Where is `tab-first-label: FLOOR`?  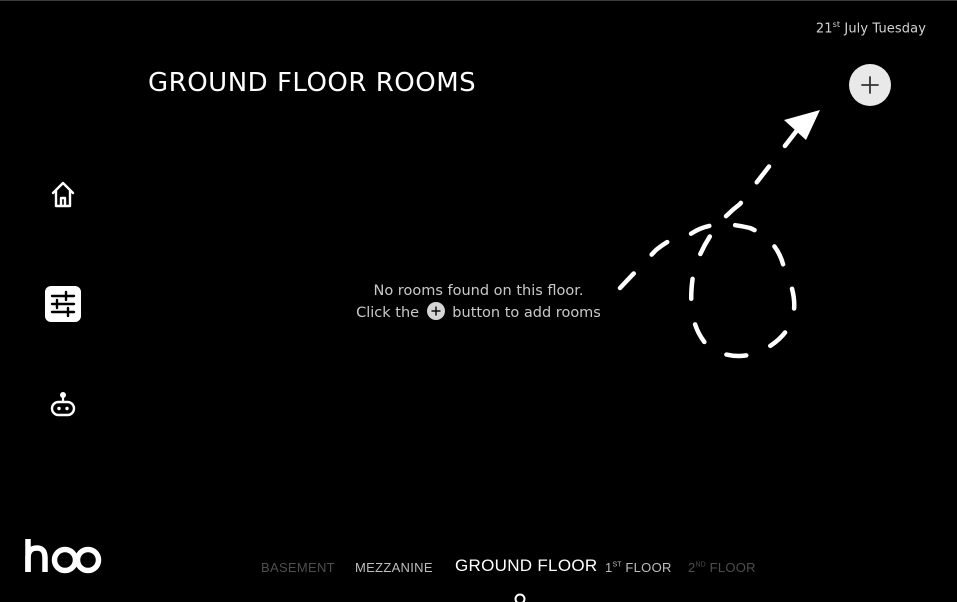
tab-first-label: FLOOR is located at coordinates (648, 567).